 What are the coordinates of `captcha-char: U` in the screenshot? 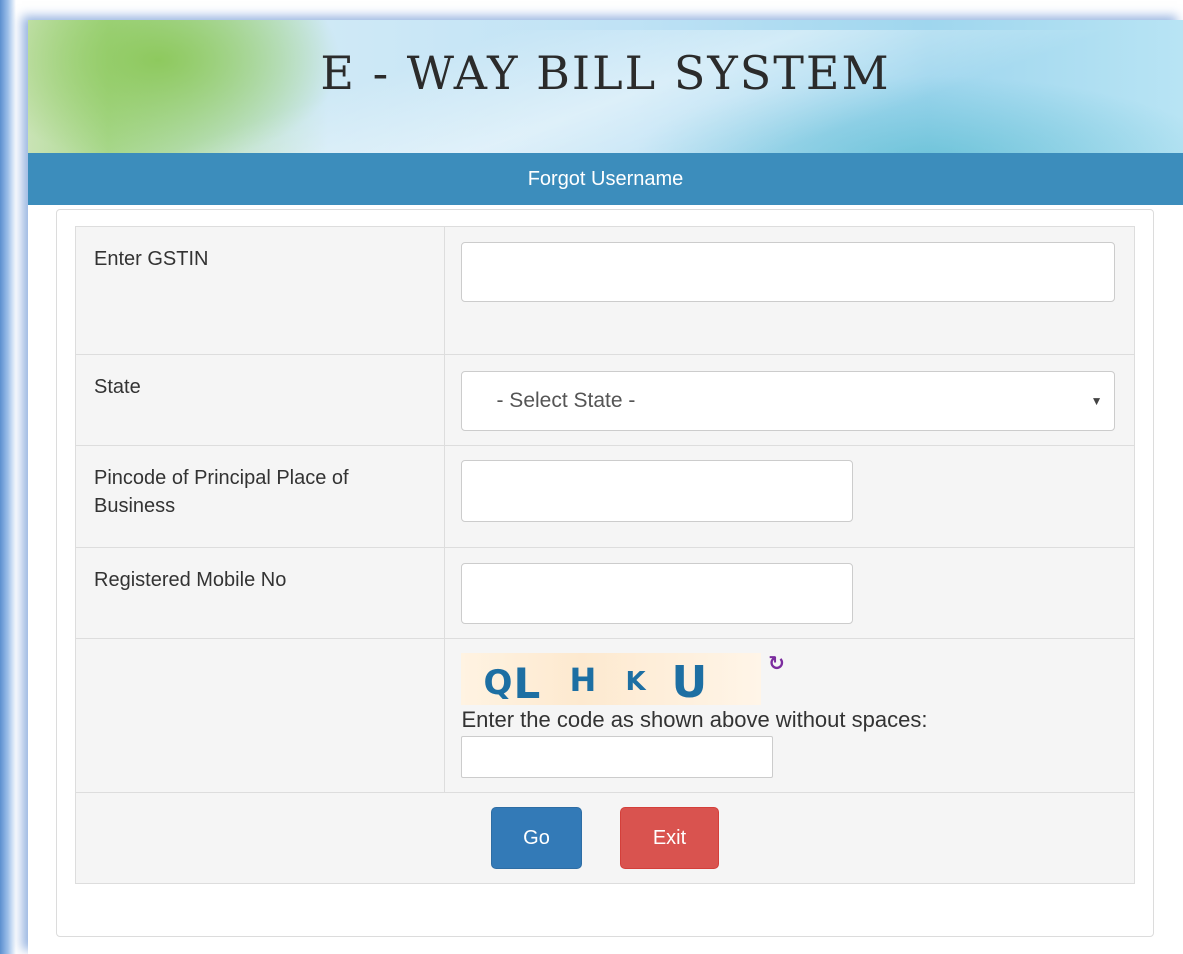 It's located at (689, 682).